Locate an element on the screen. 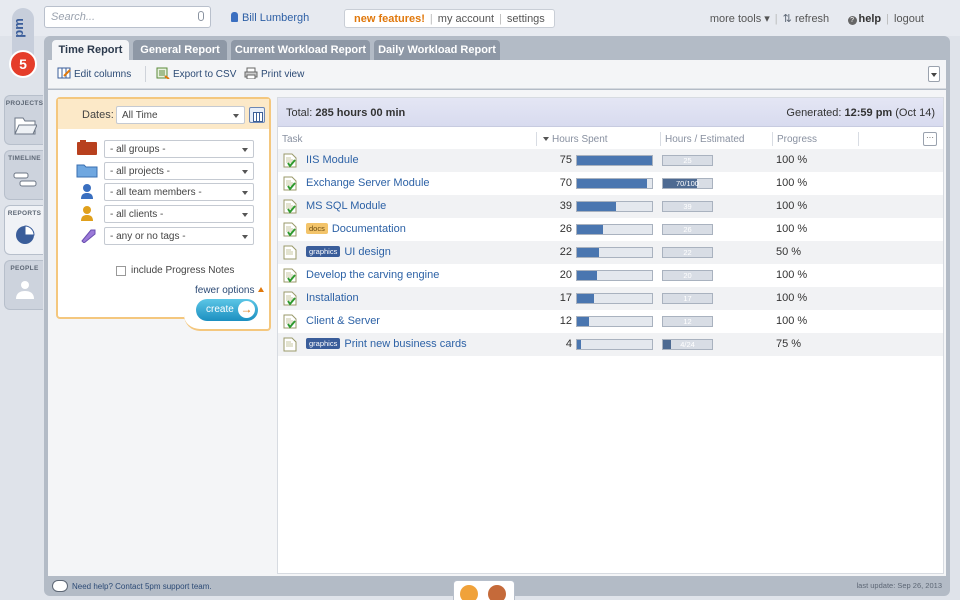  task-link: graphics UI design is located at coordinates (348, 252).